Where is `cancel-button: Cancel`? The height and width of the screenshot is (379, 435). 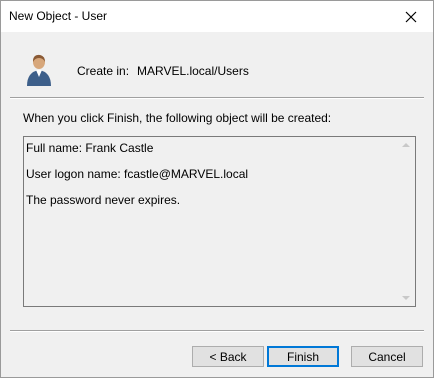 cancel-button: Cancel is located at coordinates (387, 356).